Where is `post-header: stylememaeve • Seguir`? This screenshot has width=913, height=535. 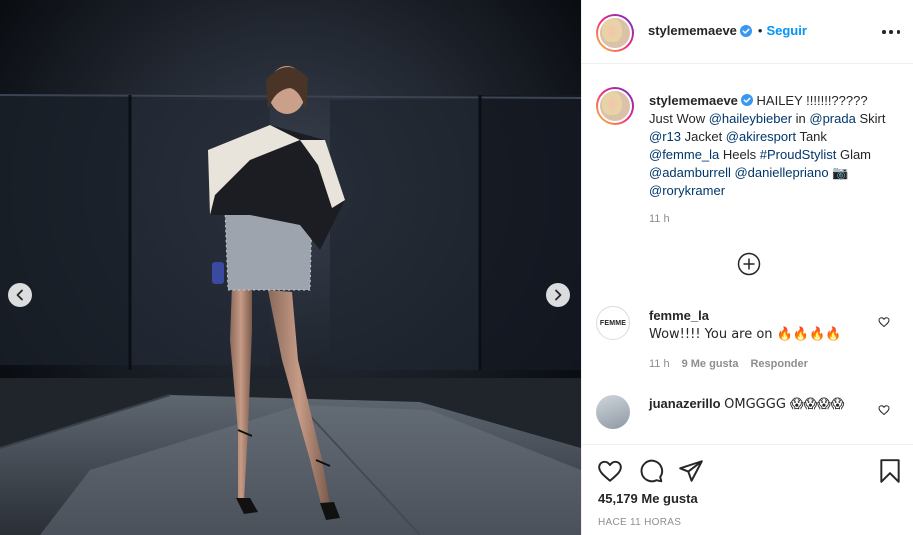 post-header: stylememaeve • Seguir is located at coordinates (747, 32).